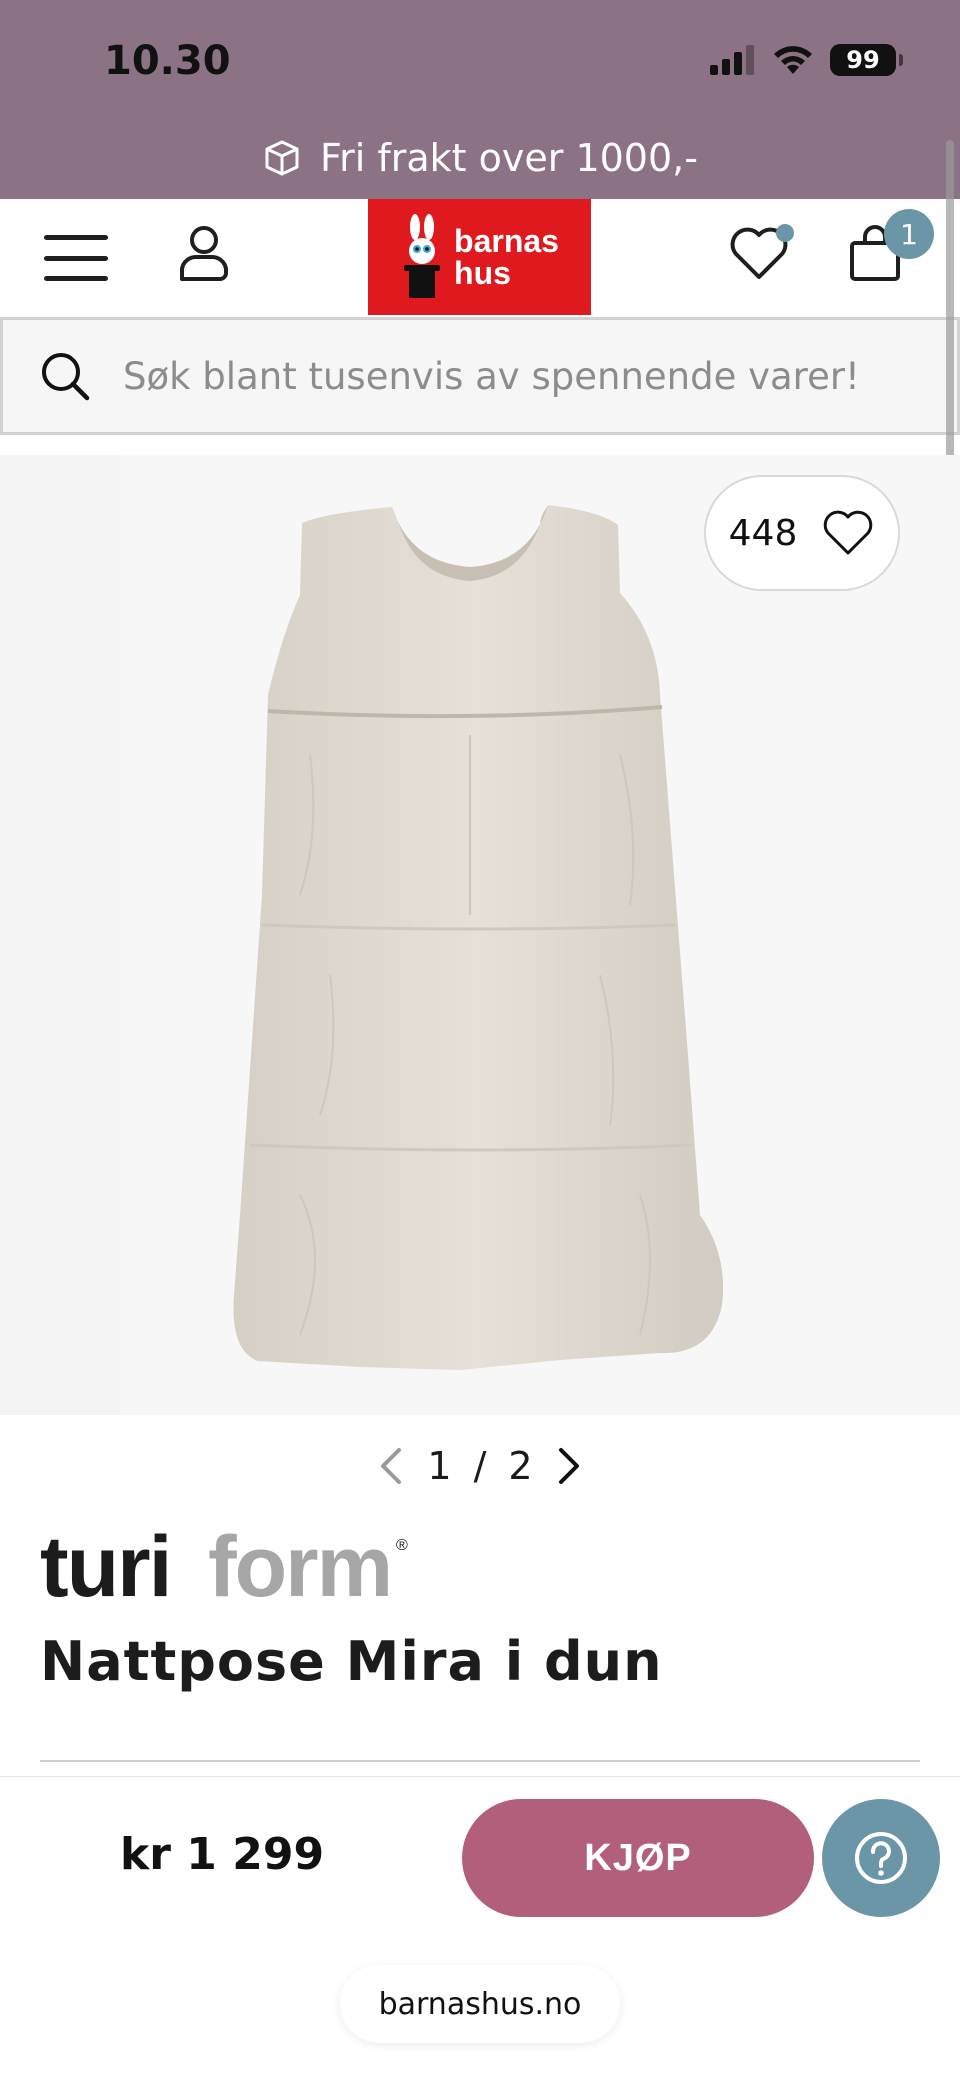 This screenshot has width=960, height=2078. What do you see at coordinates (848, 532) in the screenshot?
I see `heart-icon` at bounding box center [848, 532].